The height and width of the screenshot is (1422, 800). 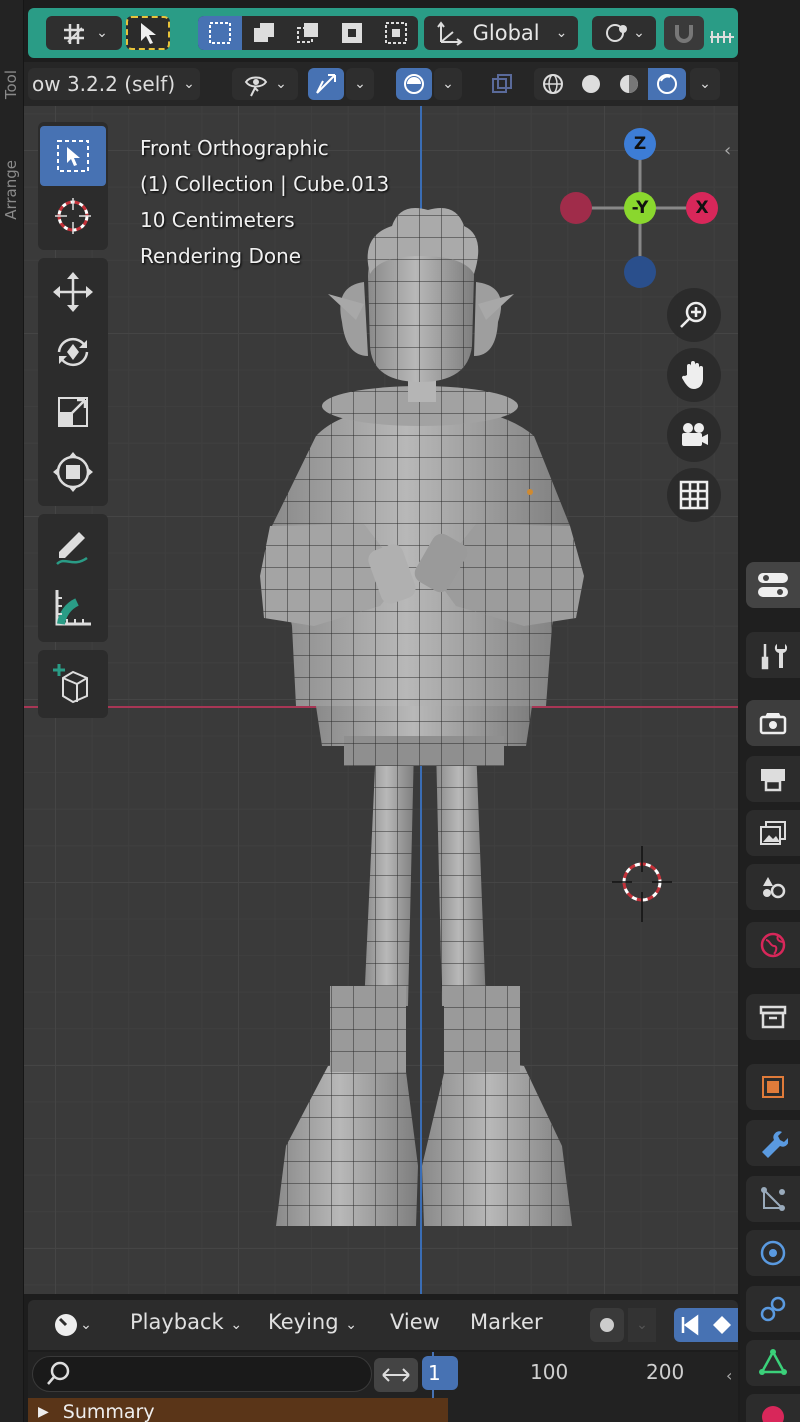 What do you see at coordinates (414, 84) in the screenshot?
I see `overlays-toggle-button` at bounding box center [414, 84].